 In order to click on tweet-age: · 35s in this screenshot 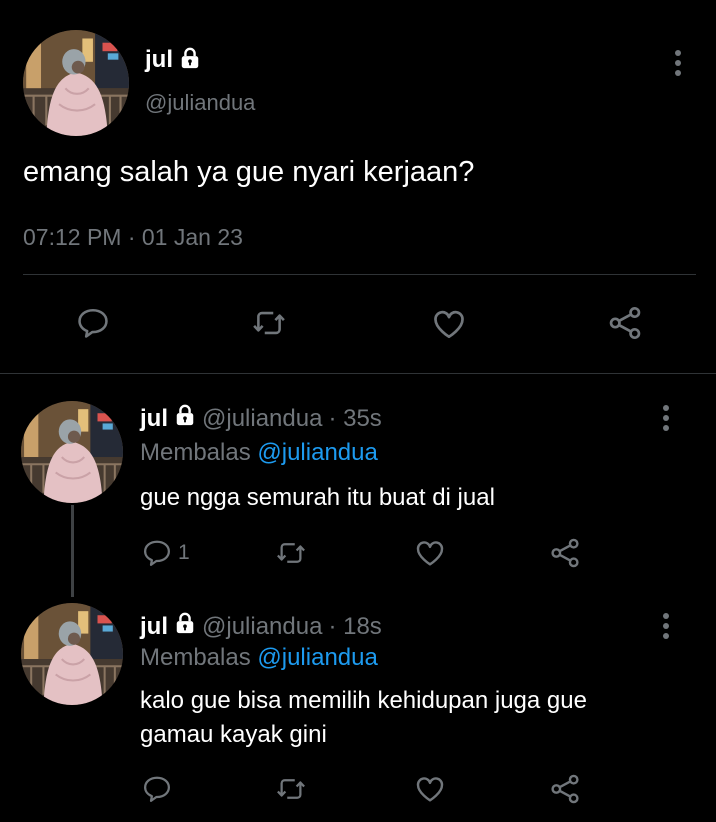, I will do `click(355, 418)`.